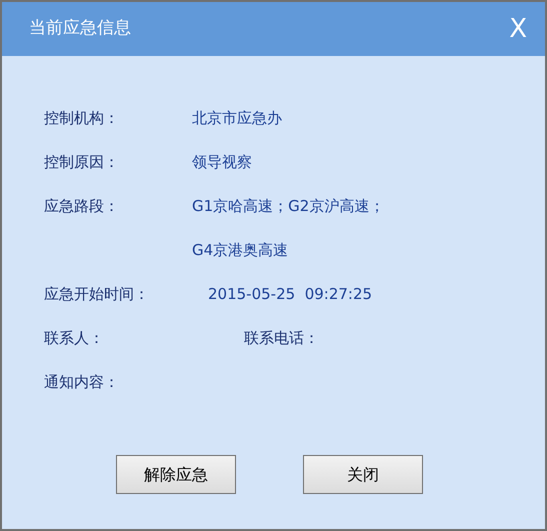 This screenshot has width=547, height=531. I want to click on field-label: 通知内容：, so click(82, 382).